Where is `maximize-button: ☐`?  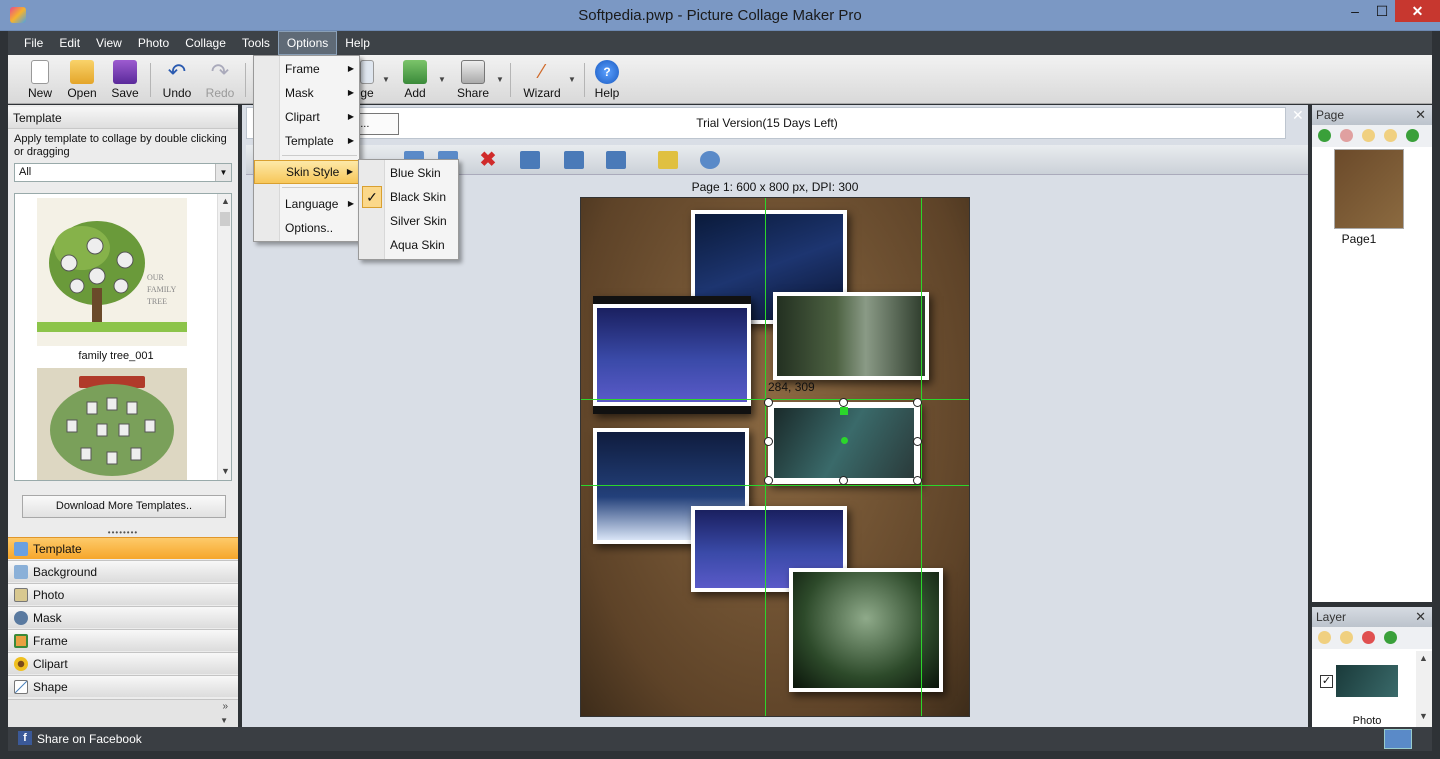
maximize-button: ☐ is located at coordinates (1382, 11).